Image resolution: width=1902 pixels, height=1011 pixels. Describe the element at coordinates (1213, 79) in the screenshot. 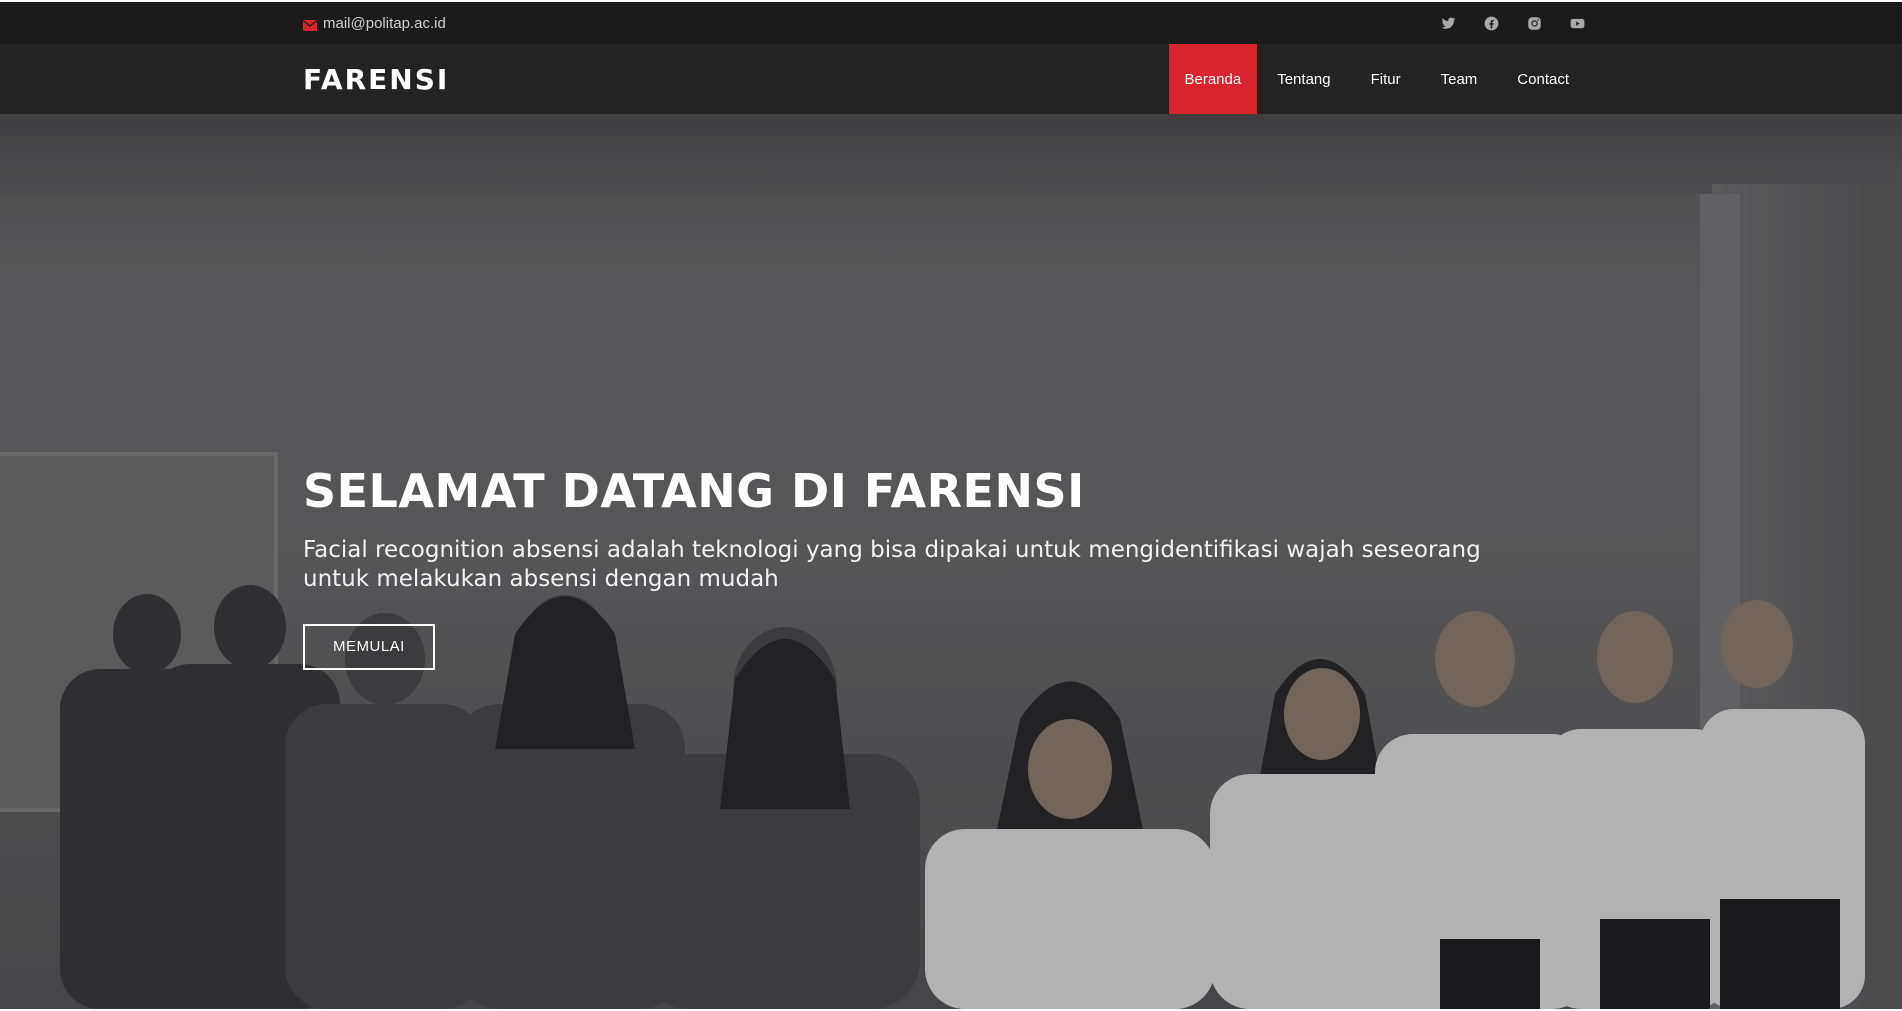

I see `nav-item-beranda: Beranda` at that location.